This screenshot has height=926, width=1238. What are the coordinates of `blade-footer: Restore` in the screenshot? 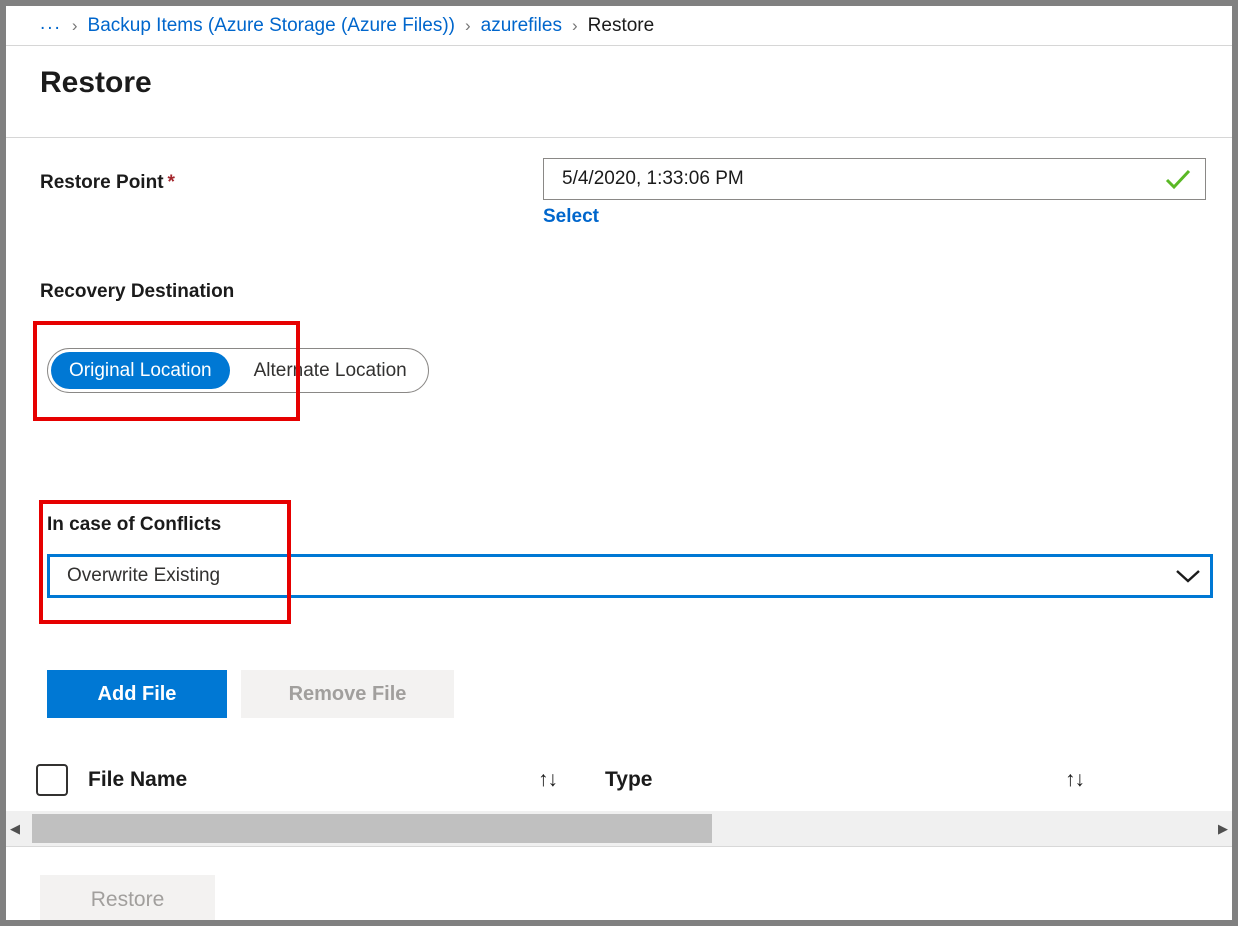 It's located at (619, 883).